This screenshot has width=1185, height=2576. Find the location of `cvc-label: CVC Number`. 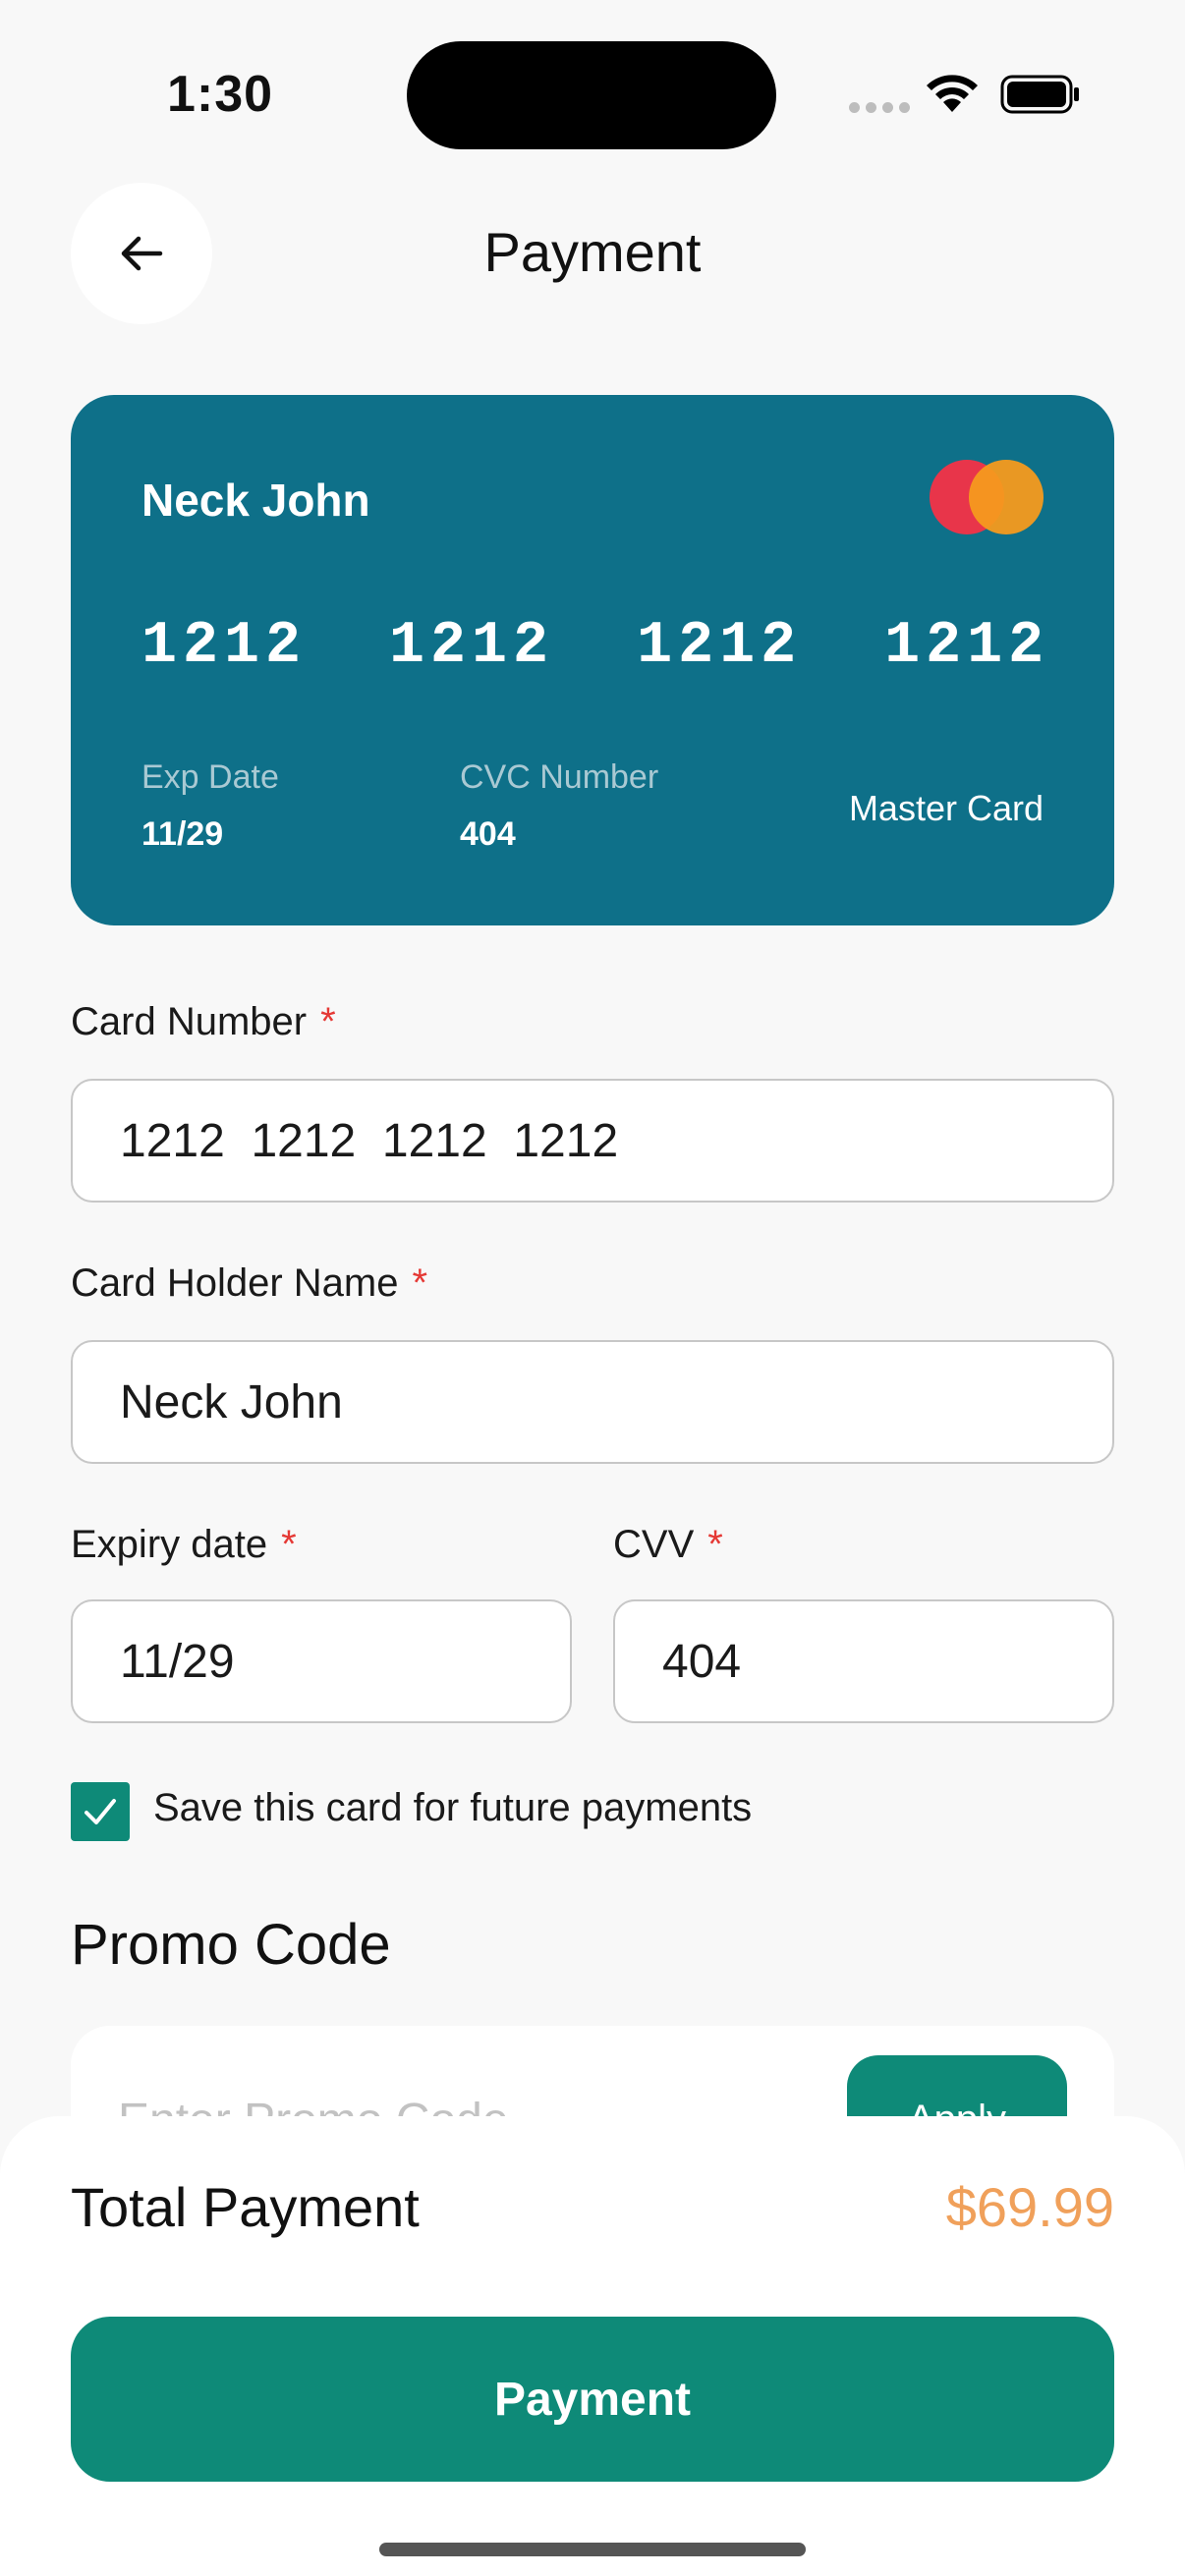

cvc-label: CVC Number is located at coordinates (560, 777).